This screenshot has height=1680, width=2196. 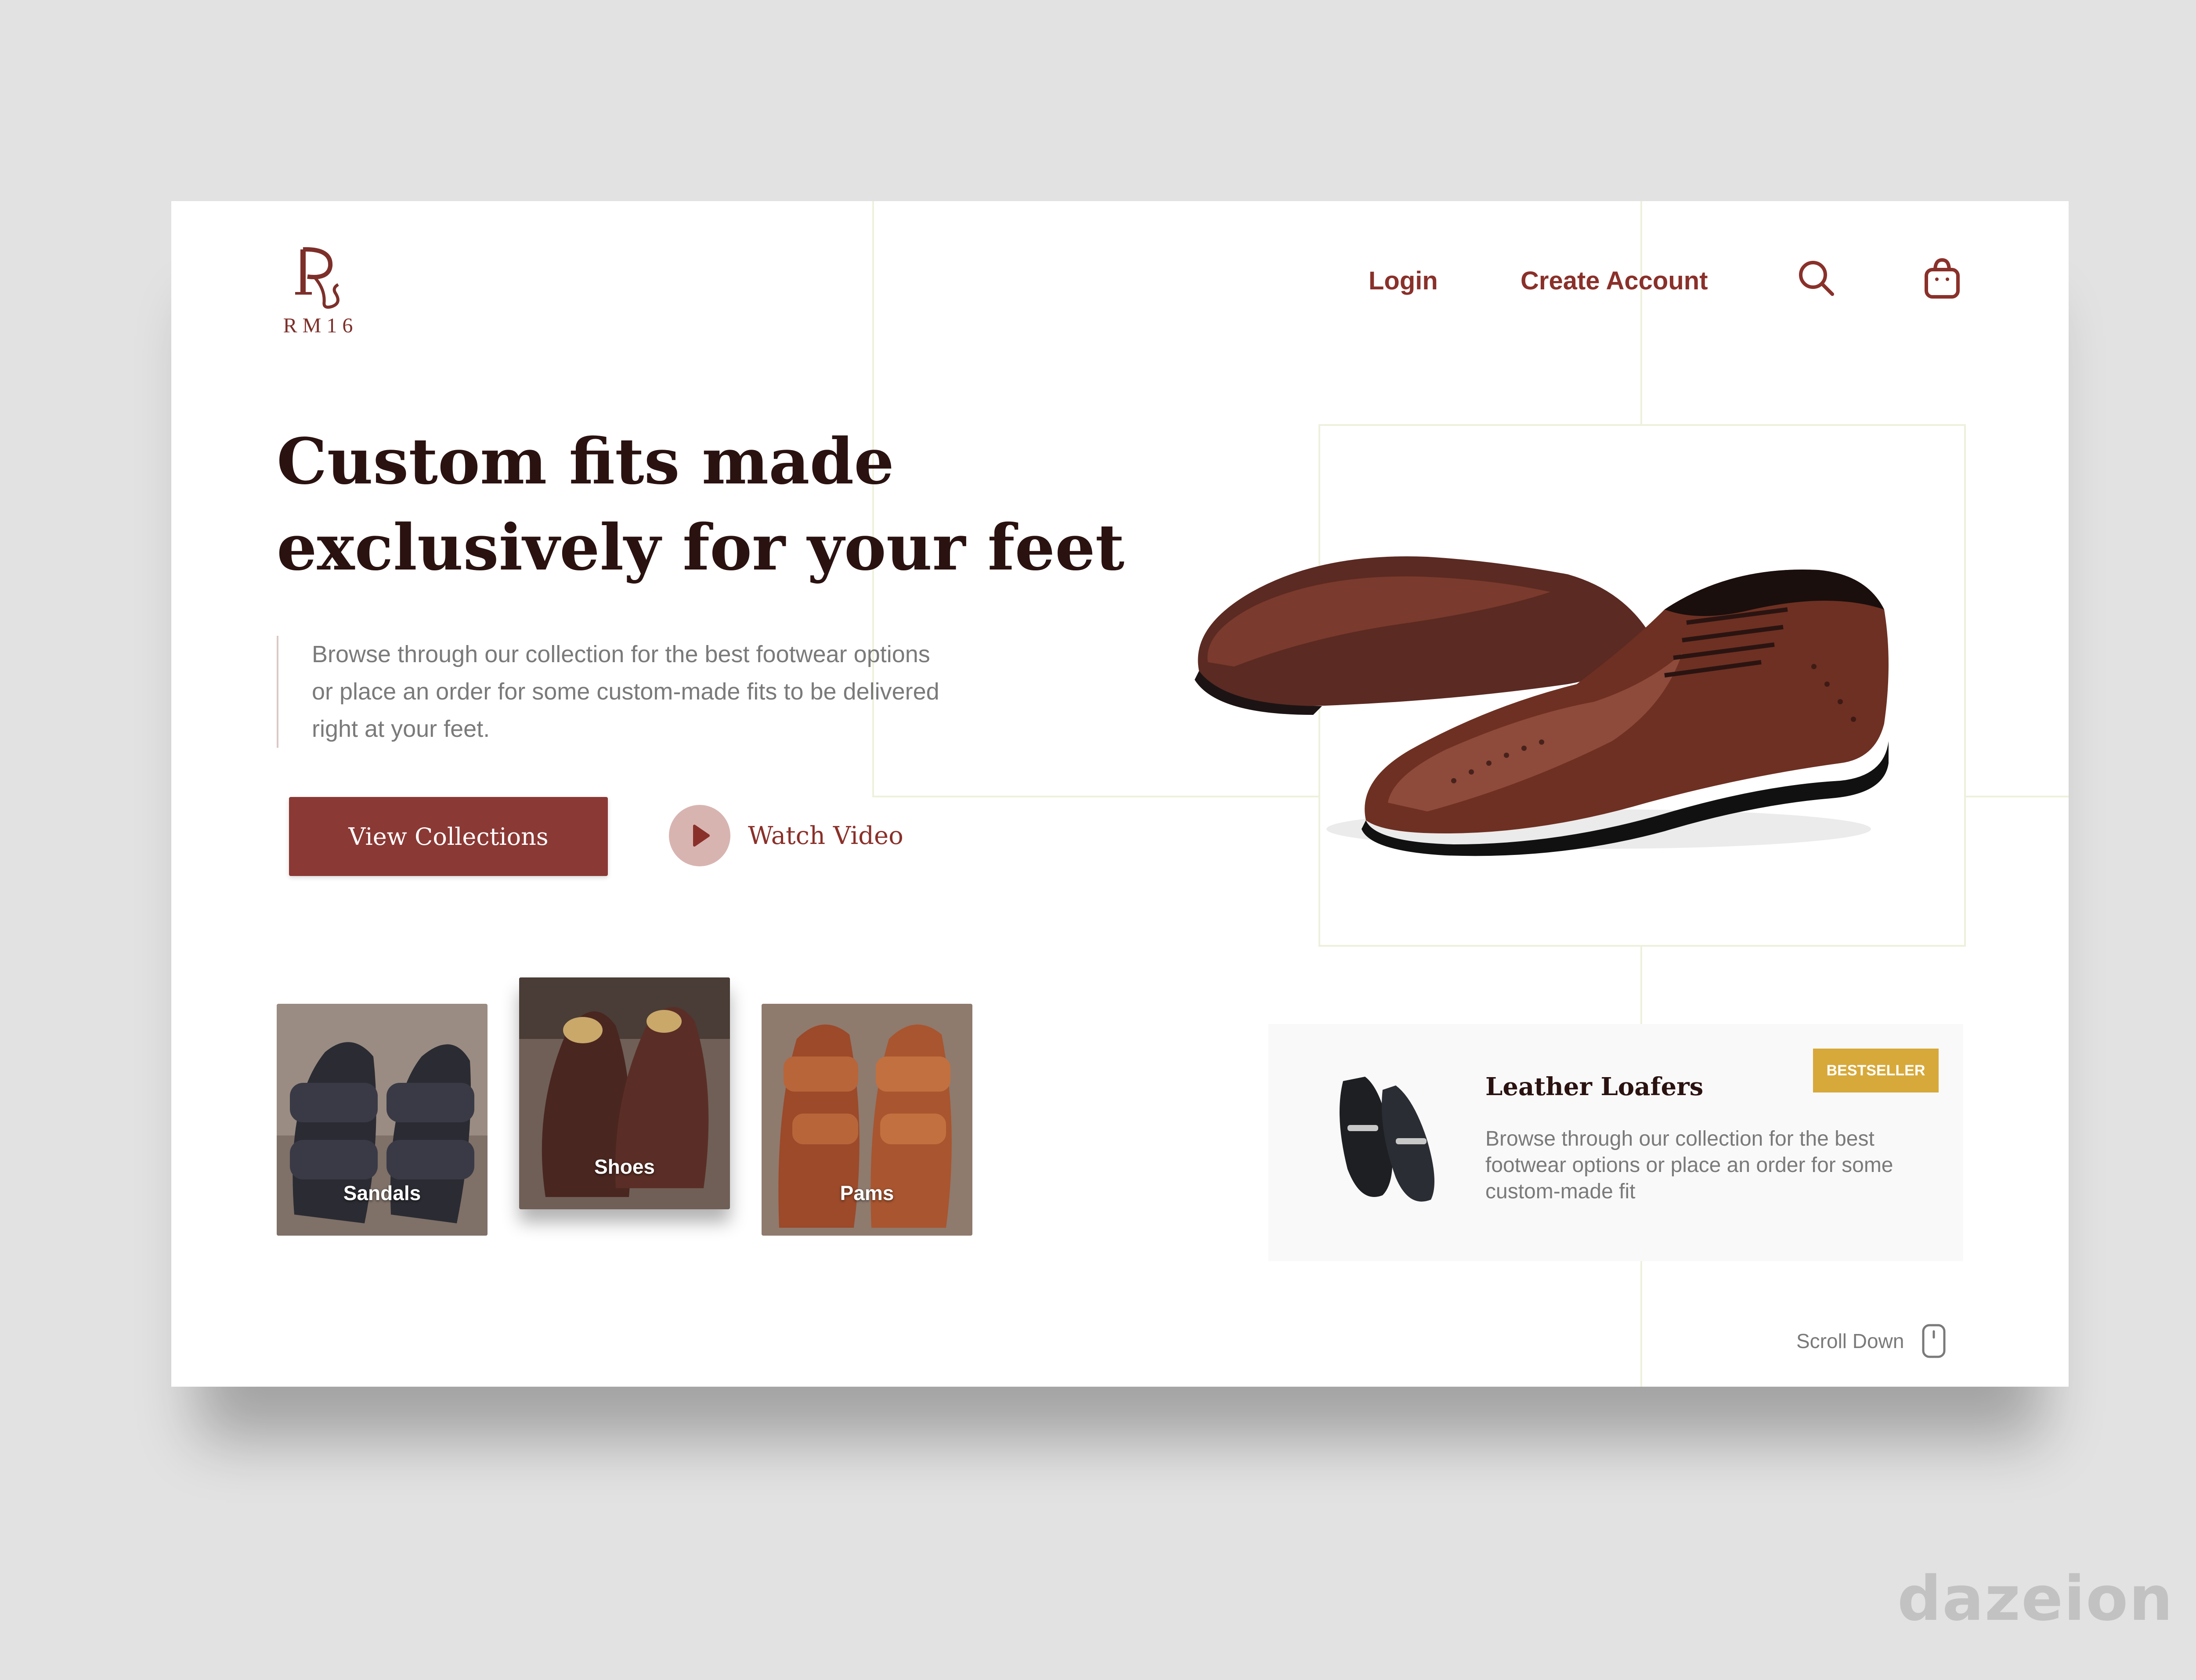 What do you see at coordinates (825, 835) in the screenshot?
I see `watch-video-label: Watch Video` at bounding box center [825, 835].